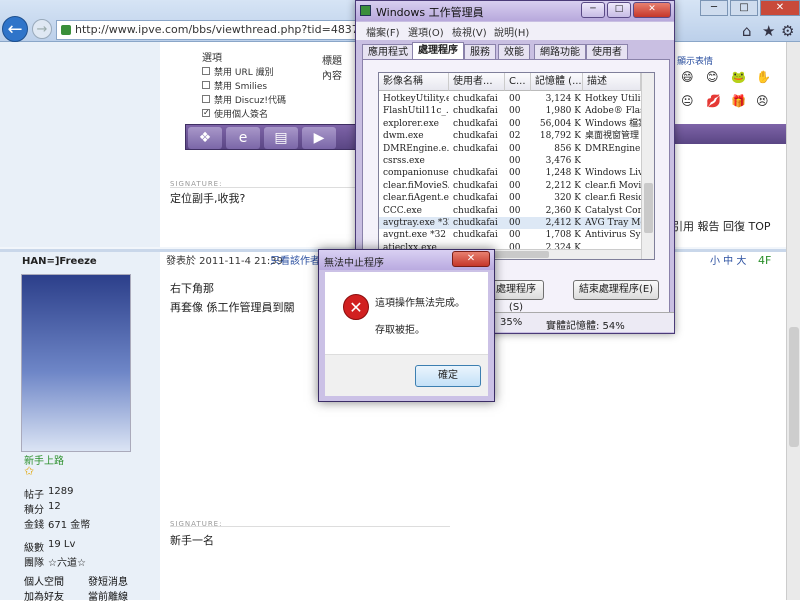  What do you see at coordinates (712, 77) in the screenshot?
I see `emoji-icon: 😊` at bounding box center [712, 77].